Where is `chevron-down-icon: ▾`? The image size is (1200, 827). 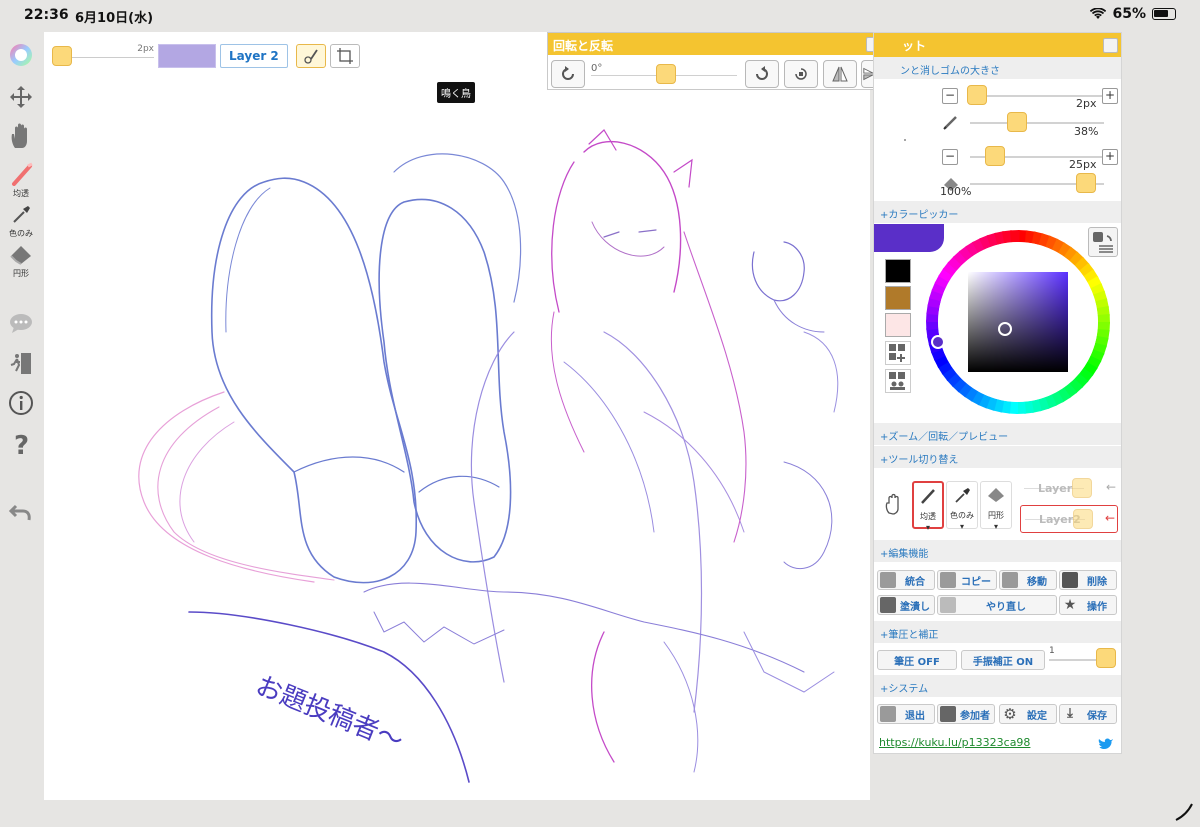
chevron-down-icon: ▾ is located at coordinates (961, 526).